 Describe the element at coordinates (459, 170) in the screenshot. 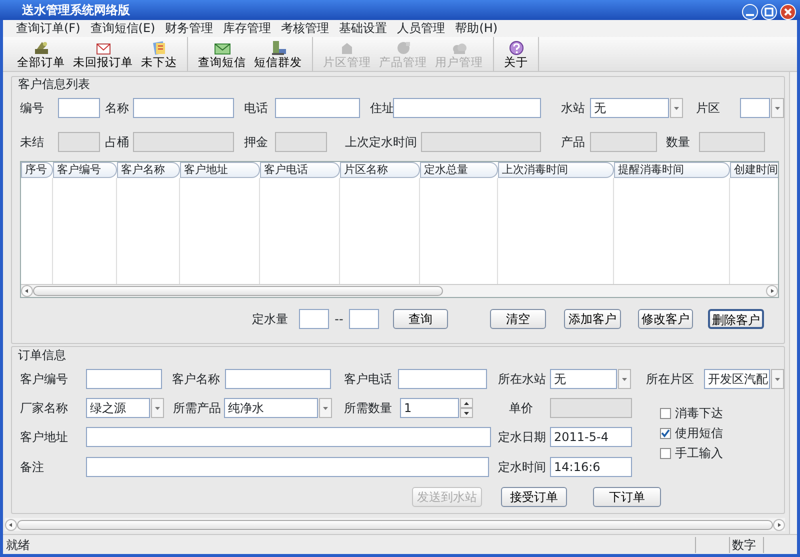

I see `column-header: 定水总量` at that location.